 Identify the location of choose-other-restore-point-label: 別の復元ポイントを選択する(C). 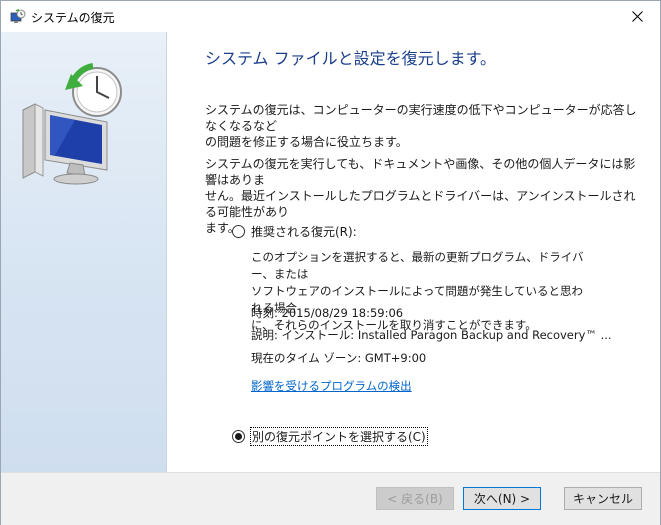
(339, 436).